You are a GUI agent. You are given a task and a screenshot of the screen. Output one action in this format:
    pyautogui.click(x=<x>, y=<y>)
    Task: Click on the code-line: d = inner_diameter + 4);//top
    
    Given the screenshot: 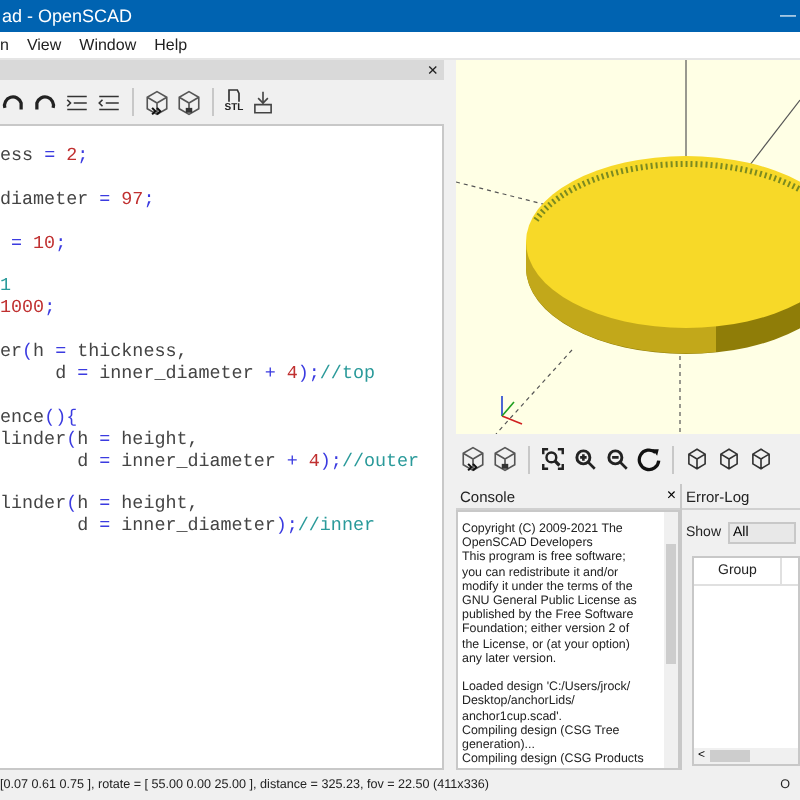 What is the action you would take?
    pyautogui.click(x=214, y=374)
    